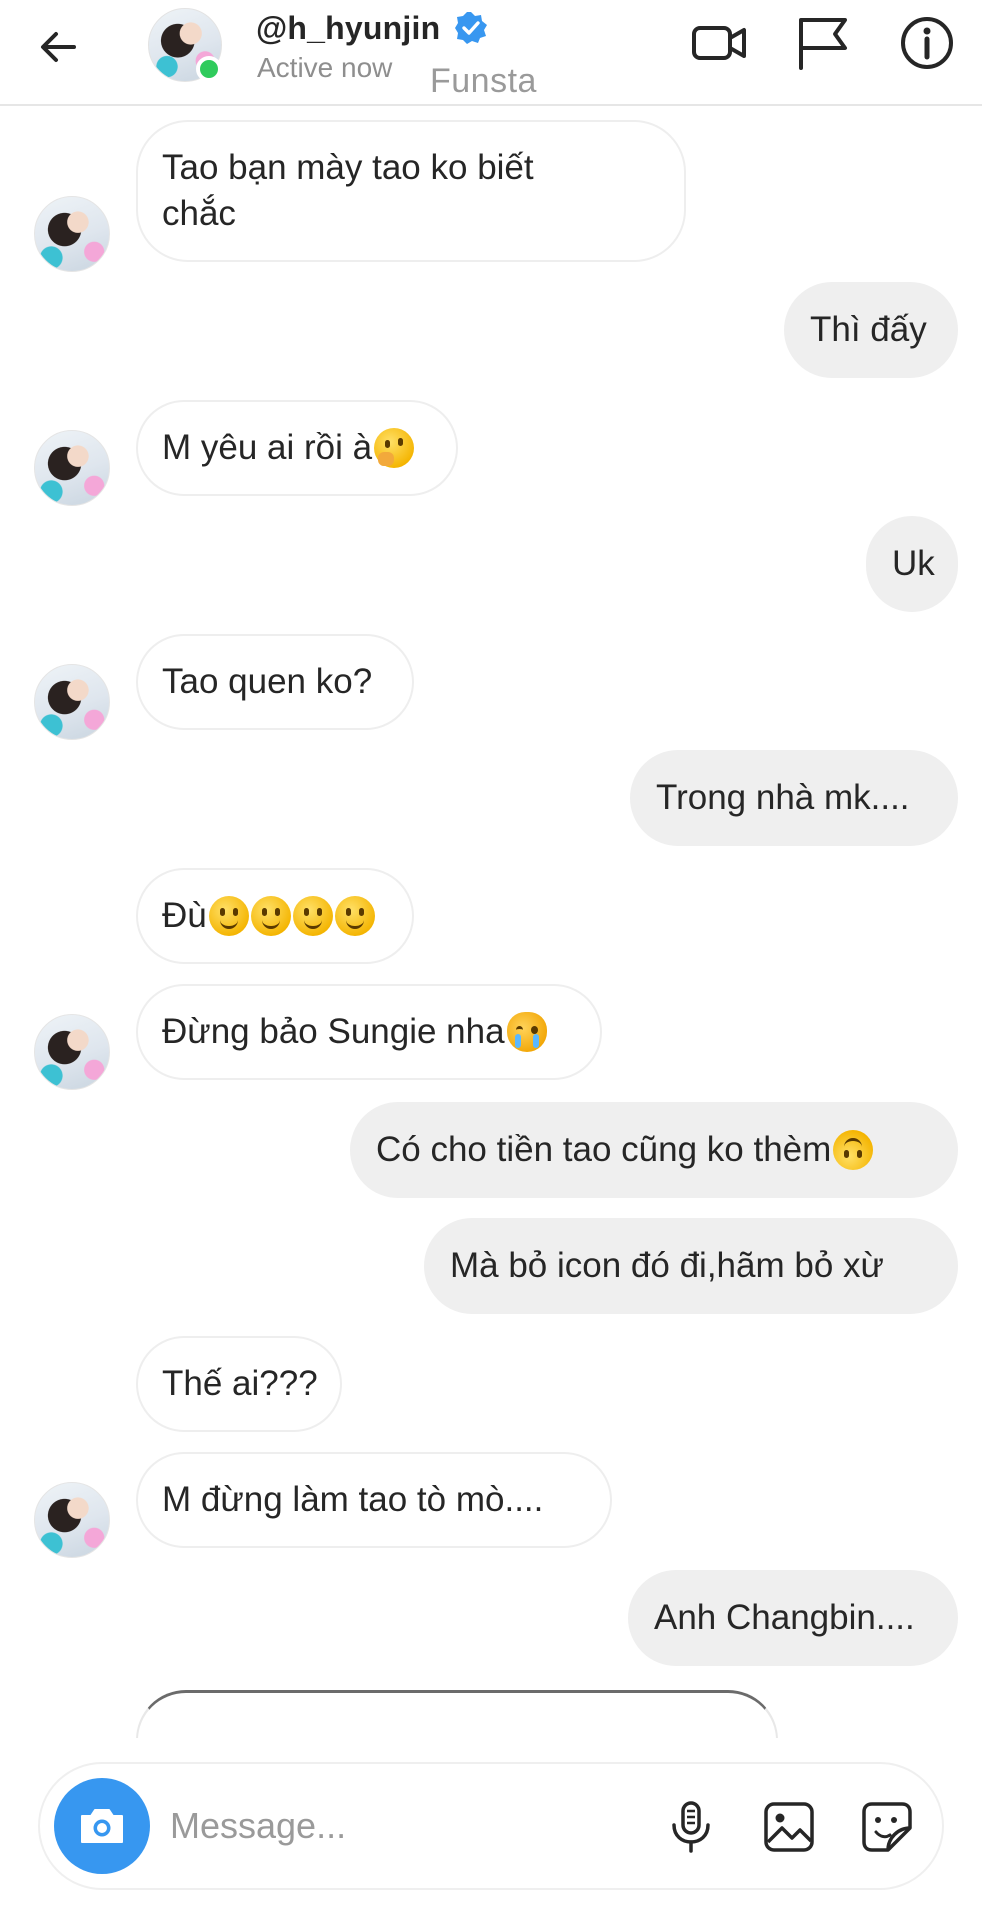  What do you see at coordinates (526, 1032) in the screenshot?
I see `crying-cat-face-icon` at bounding box center [526, 1032].